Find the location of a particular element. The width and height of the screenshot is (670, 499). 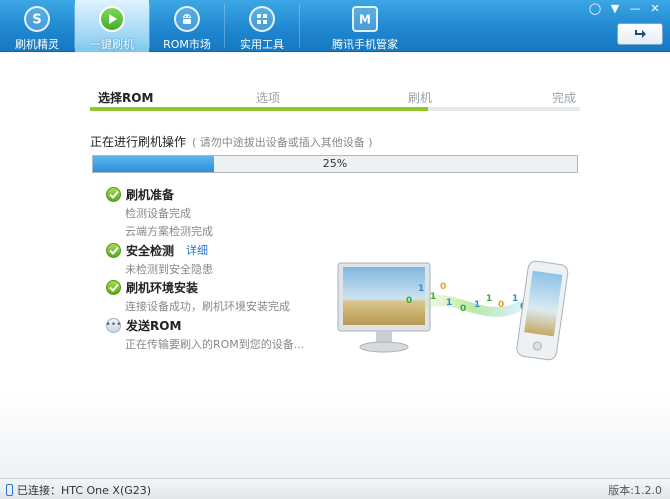

shield-m-icon: M is located at coordinates (365, 19).